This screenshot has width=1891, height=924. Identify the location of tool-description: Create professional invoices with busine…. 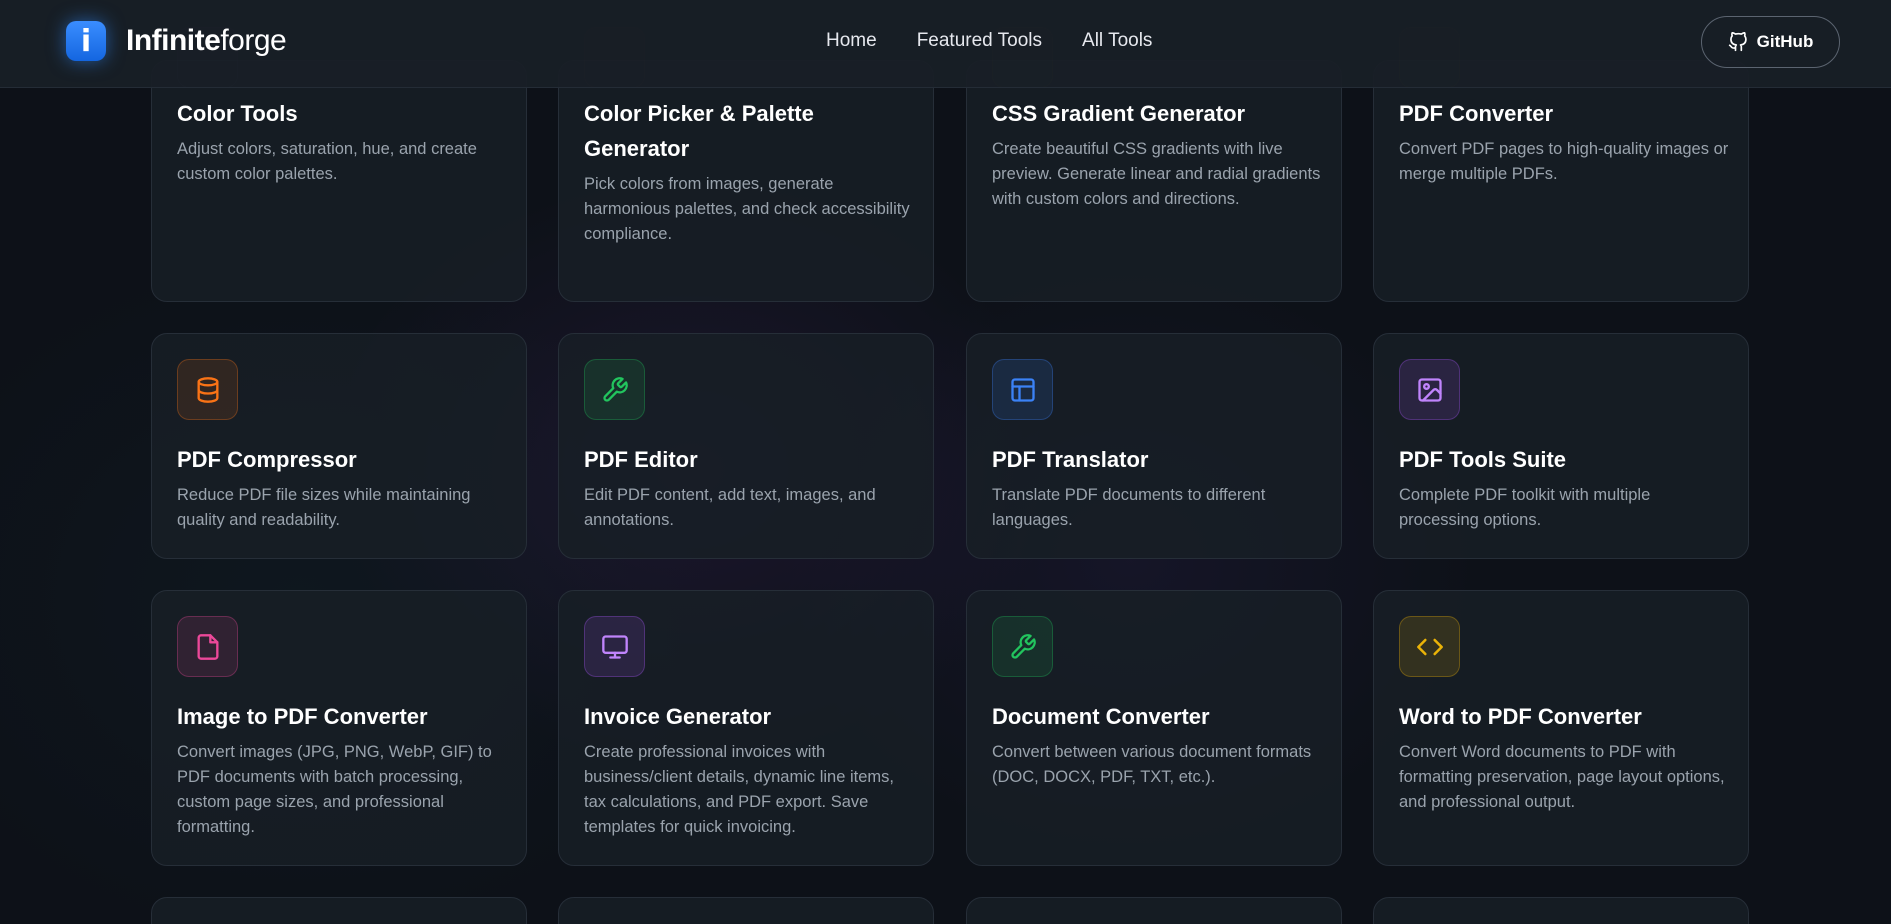
(739, 789).